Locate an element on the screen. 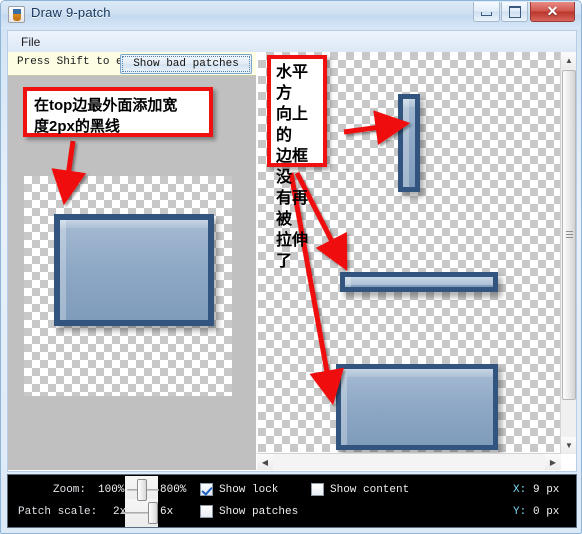 Image resolution: width=582 pixels, height=534 pixels. show-lock-checkbox is located at coordinates (206, 489).